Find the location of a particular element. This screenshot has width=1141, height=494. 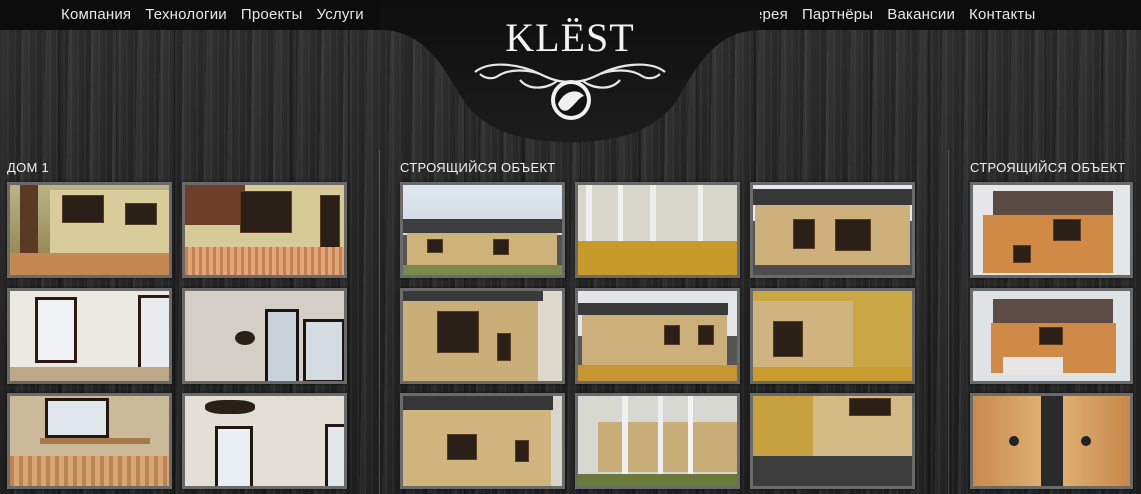

column-title-construction-1: СТРОЯЩИЙСЯ ОБЪЕКТ is located at coordinates (478, 167).